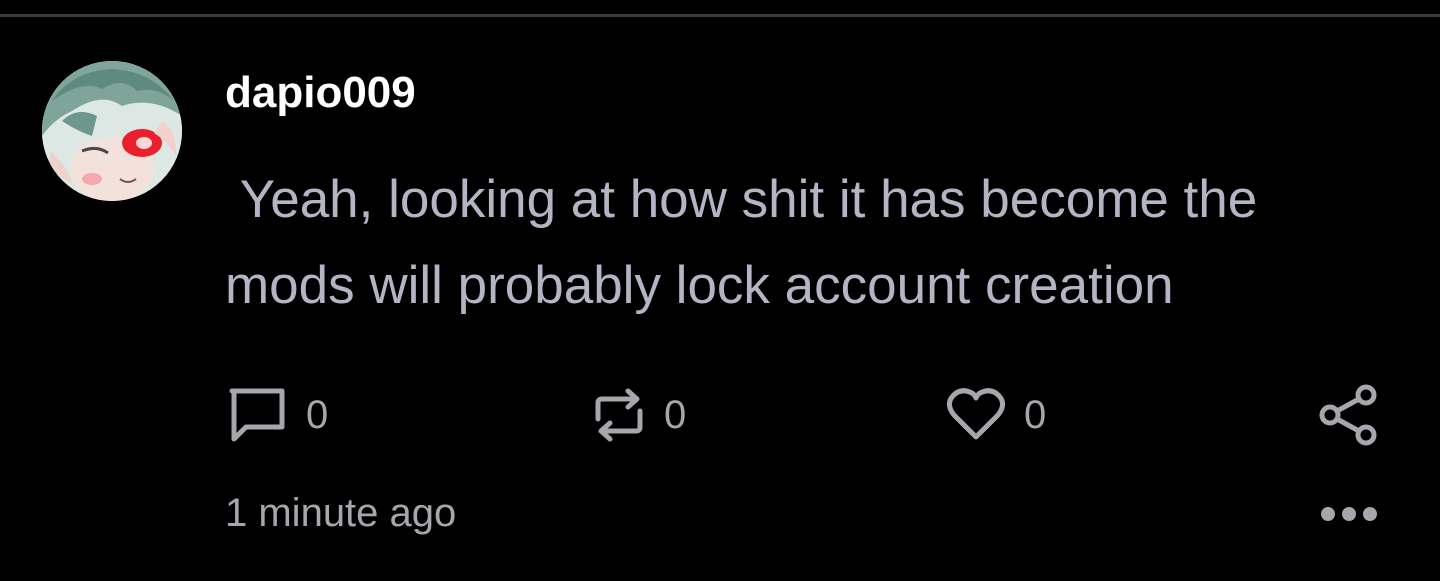 This screenshot has width=1440, height=581. What do you see at coordinates (340, 513) in the screenshot?
I see `post-timestamp: 1 minute ago` at bounding box center [340, 513].